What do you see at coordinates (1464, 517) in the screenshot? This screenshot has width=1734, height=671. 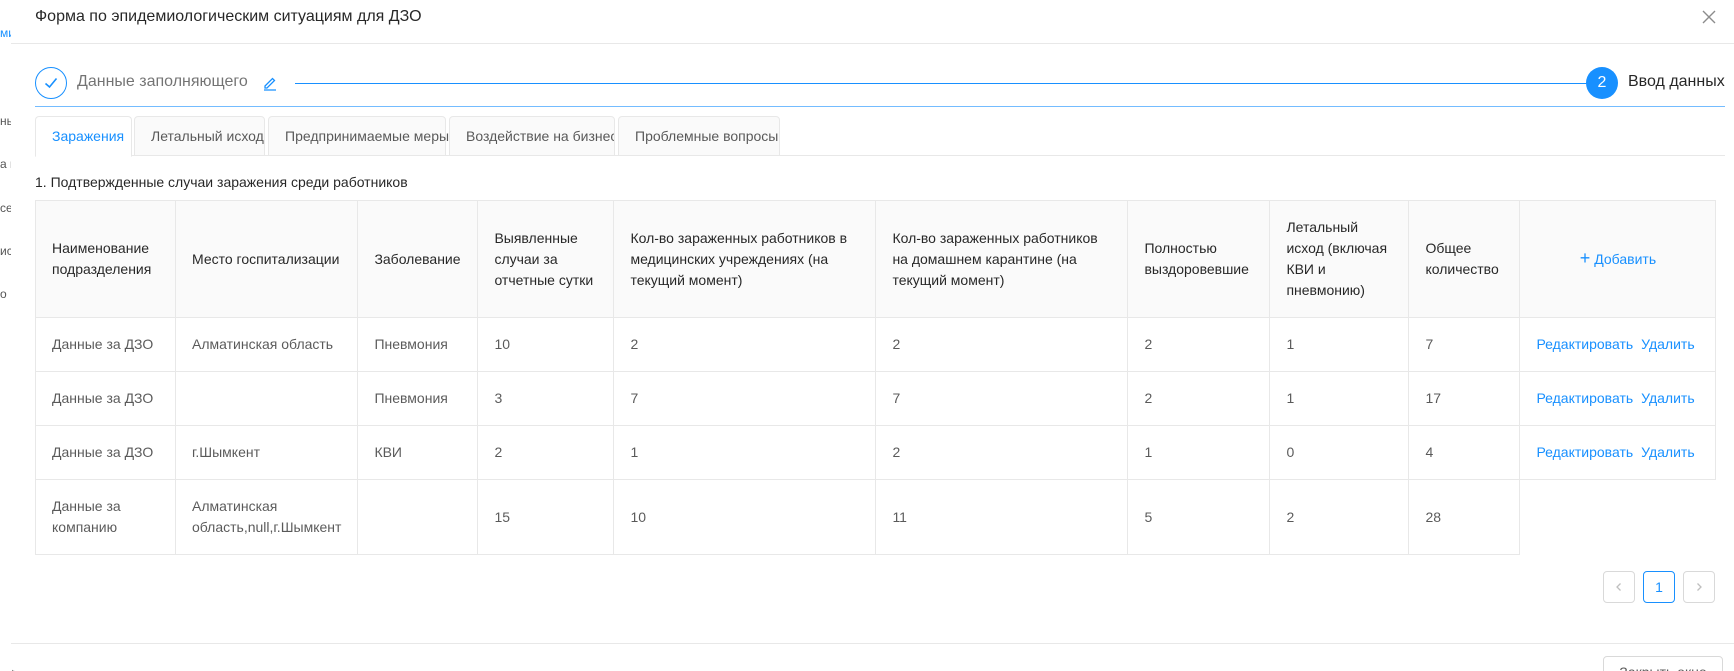 I see `table-cell: 28` at bounding box center [1464, 517].